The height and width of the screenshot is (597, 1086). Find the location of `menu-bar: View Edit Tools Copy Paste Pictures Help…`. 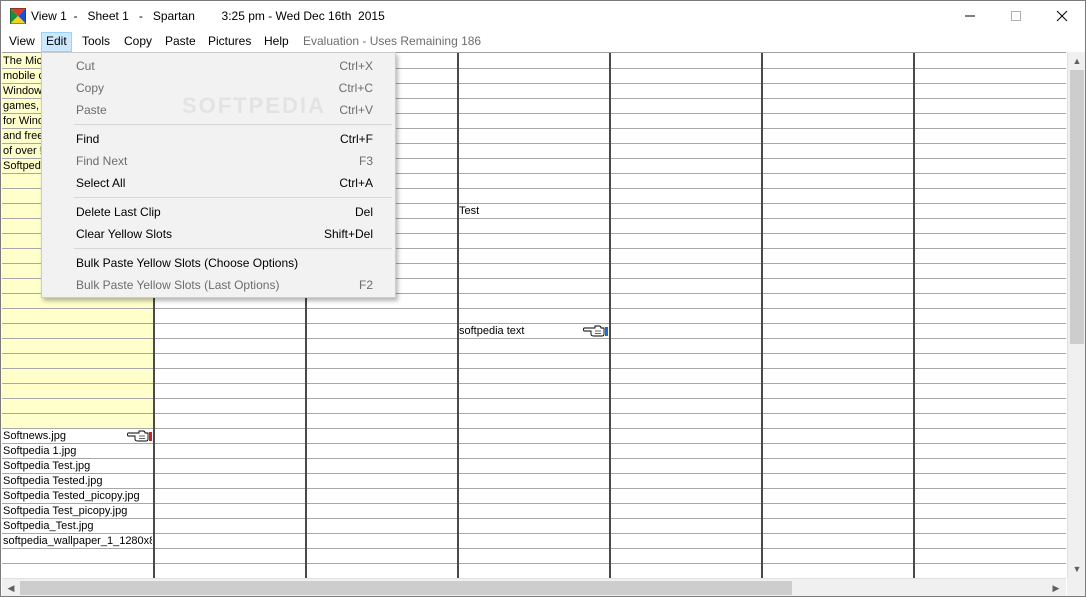

menu-bar: View Edit Tools Copy Paste Pictures Help… is located at coordinates (543, 42).